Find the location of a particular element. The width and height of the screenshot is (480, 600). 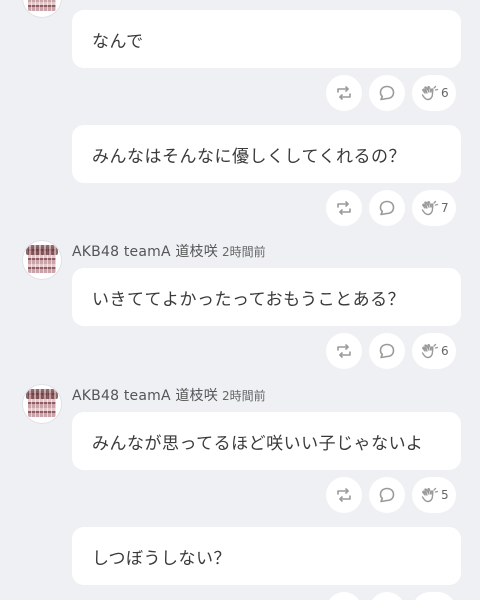

clap-count: 5 is located at coordinates (445, 495).